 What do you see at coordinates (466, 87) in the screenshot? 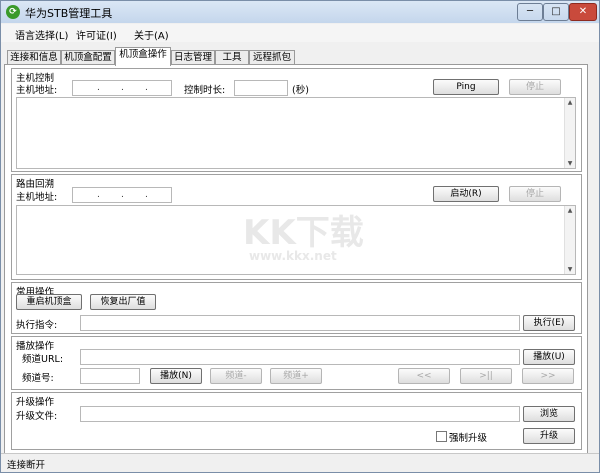
I see `ping-button: Ping` at bounding box center [466, 87].